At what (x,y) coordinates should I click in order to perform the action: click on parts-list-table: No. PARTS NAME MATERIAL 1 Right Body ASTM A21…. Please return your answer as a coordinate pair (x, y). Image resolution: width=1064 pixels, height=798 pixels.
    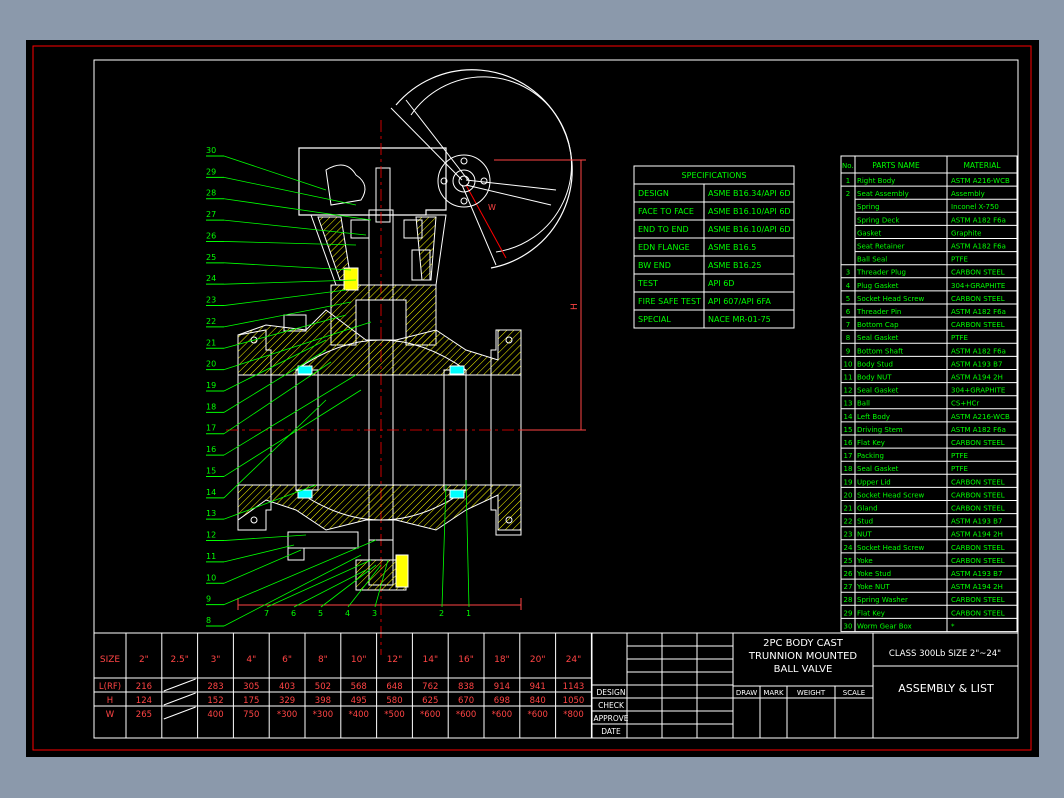
    Looking at the image, I should click on (929, 394).